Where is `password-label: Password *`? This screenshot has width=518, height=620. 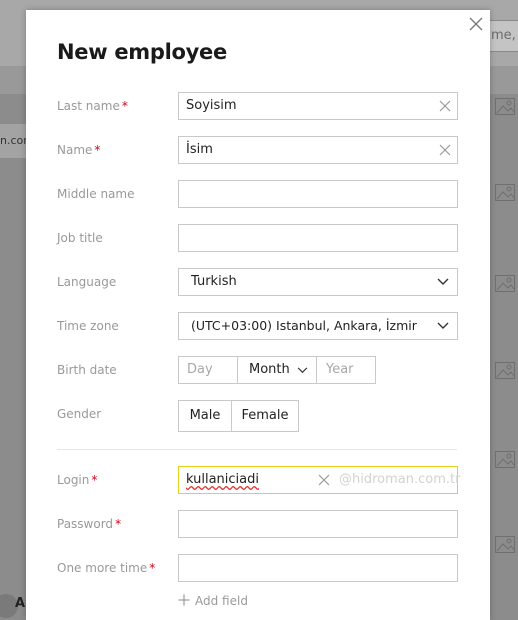
password-label: Password * is located at coordinates (89, 524).